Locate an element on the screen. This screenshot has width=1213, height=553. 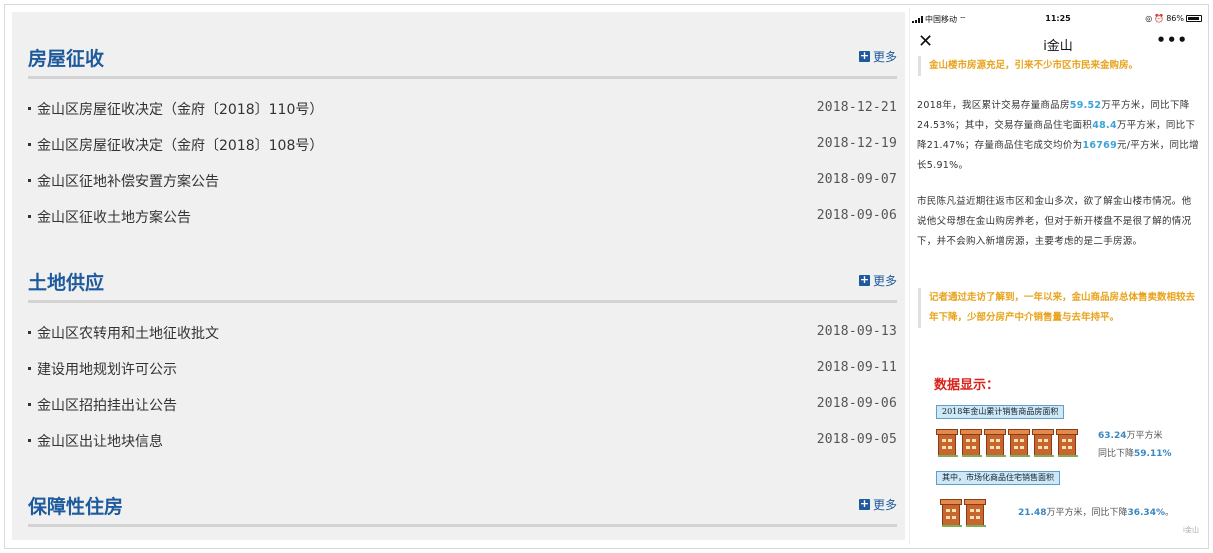
stat-value: 21.48 is located at coordinates (1032, 513).